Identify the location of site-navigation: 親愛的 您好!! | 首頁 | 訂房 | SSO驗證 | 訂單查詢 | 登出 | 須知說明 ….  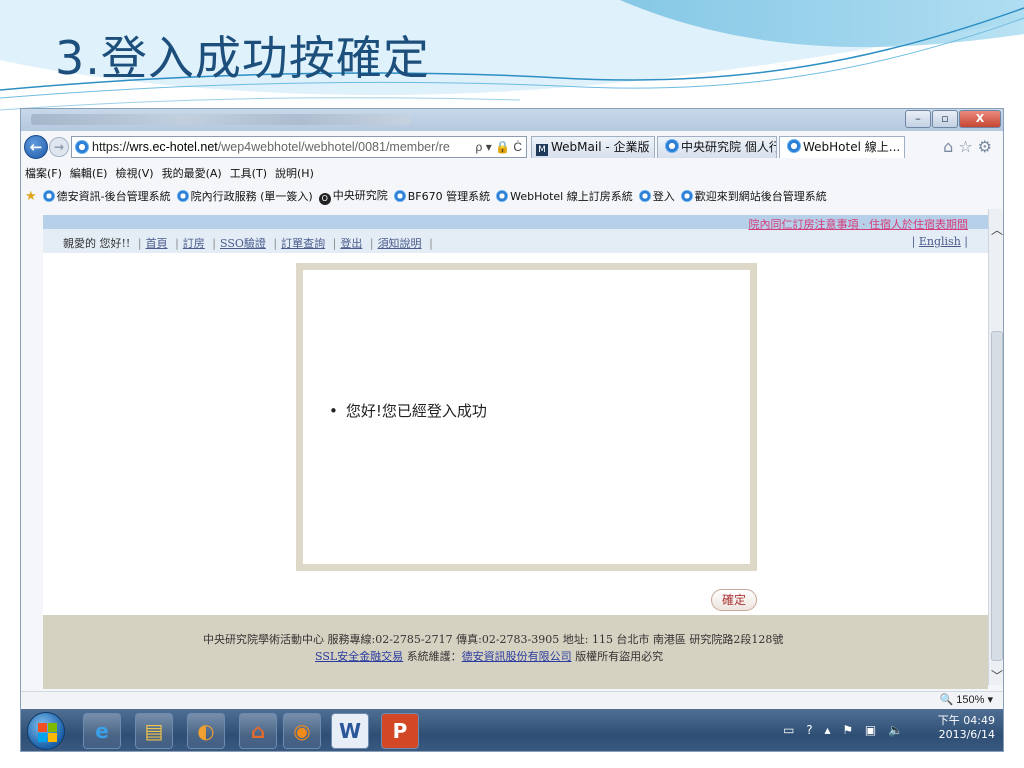
(248, 243).